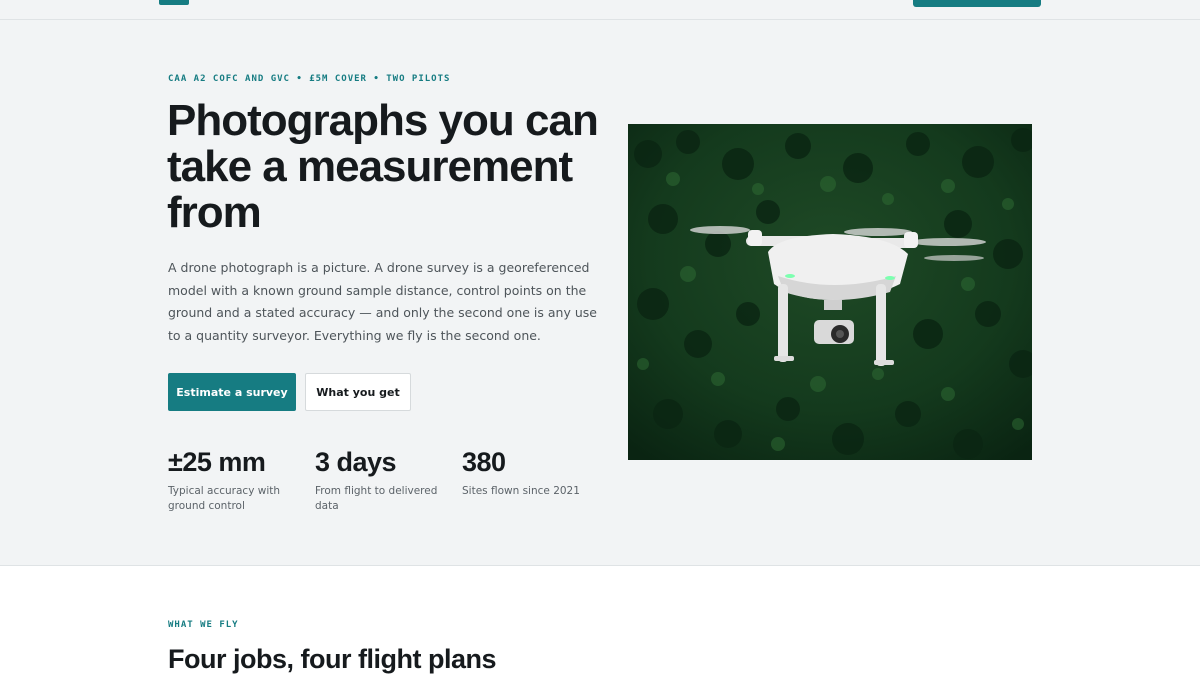  What do you see at coordinates (484, 462) in the screenshot?
I see `stat-value: 380` at bounding box center [484, 462].